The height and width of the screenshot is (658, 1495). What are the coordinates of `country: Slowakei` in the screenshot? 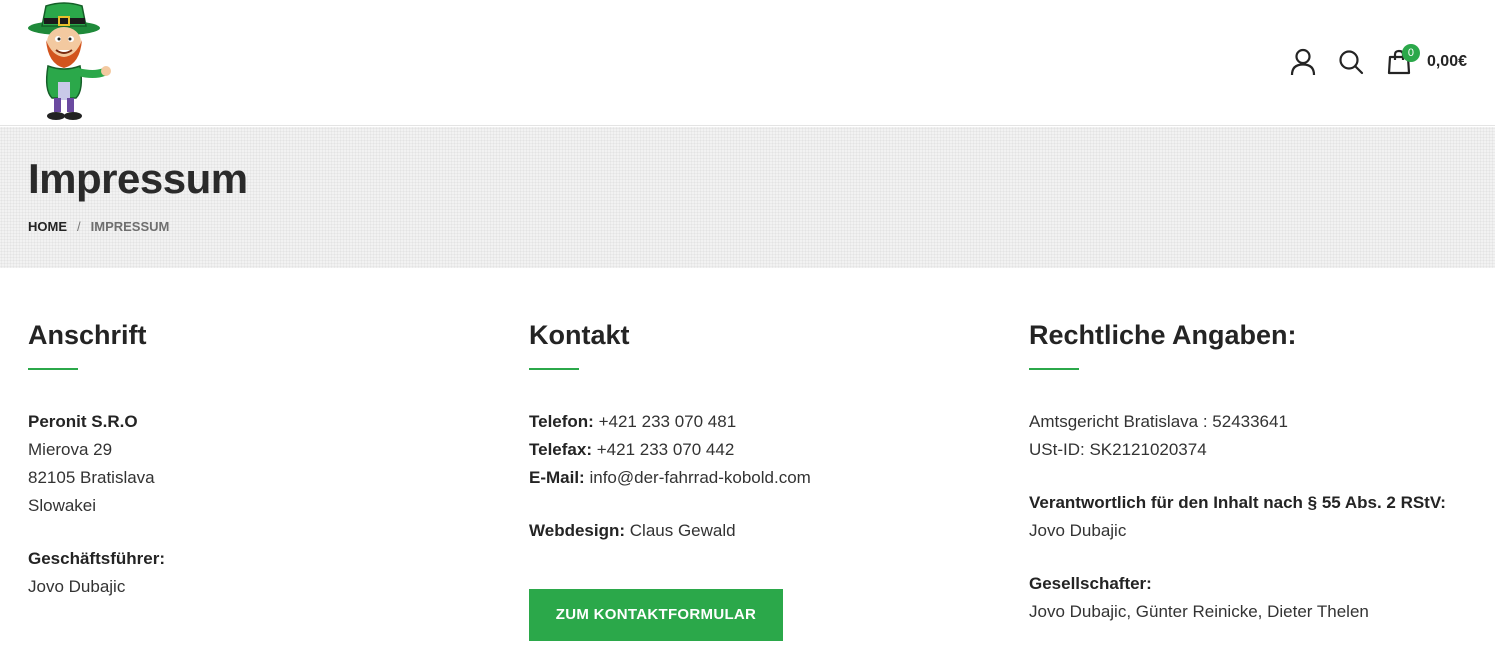 It's located at (62, 505).